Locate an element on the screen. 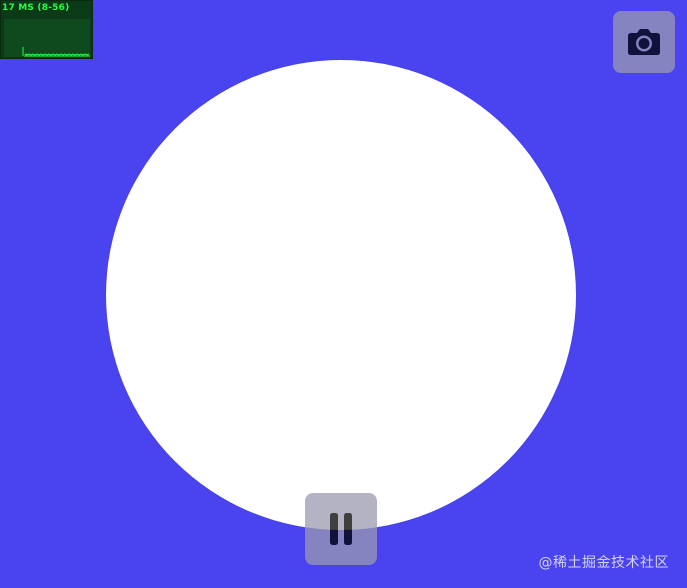 Image resolution: width=687 pixels, height=588 pixels. camera-lens is located at coordinates (644, 43).